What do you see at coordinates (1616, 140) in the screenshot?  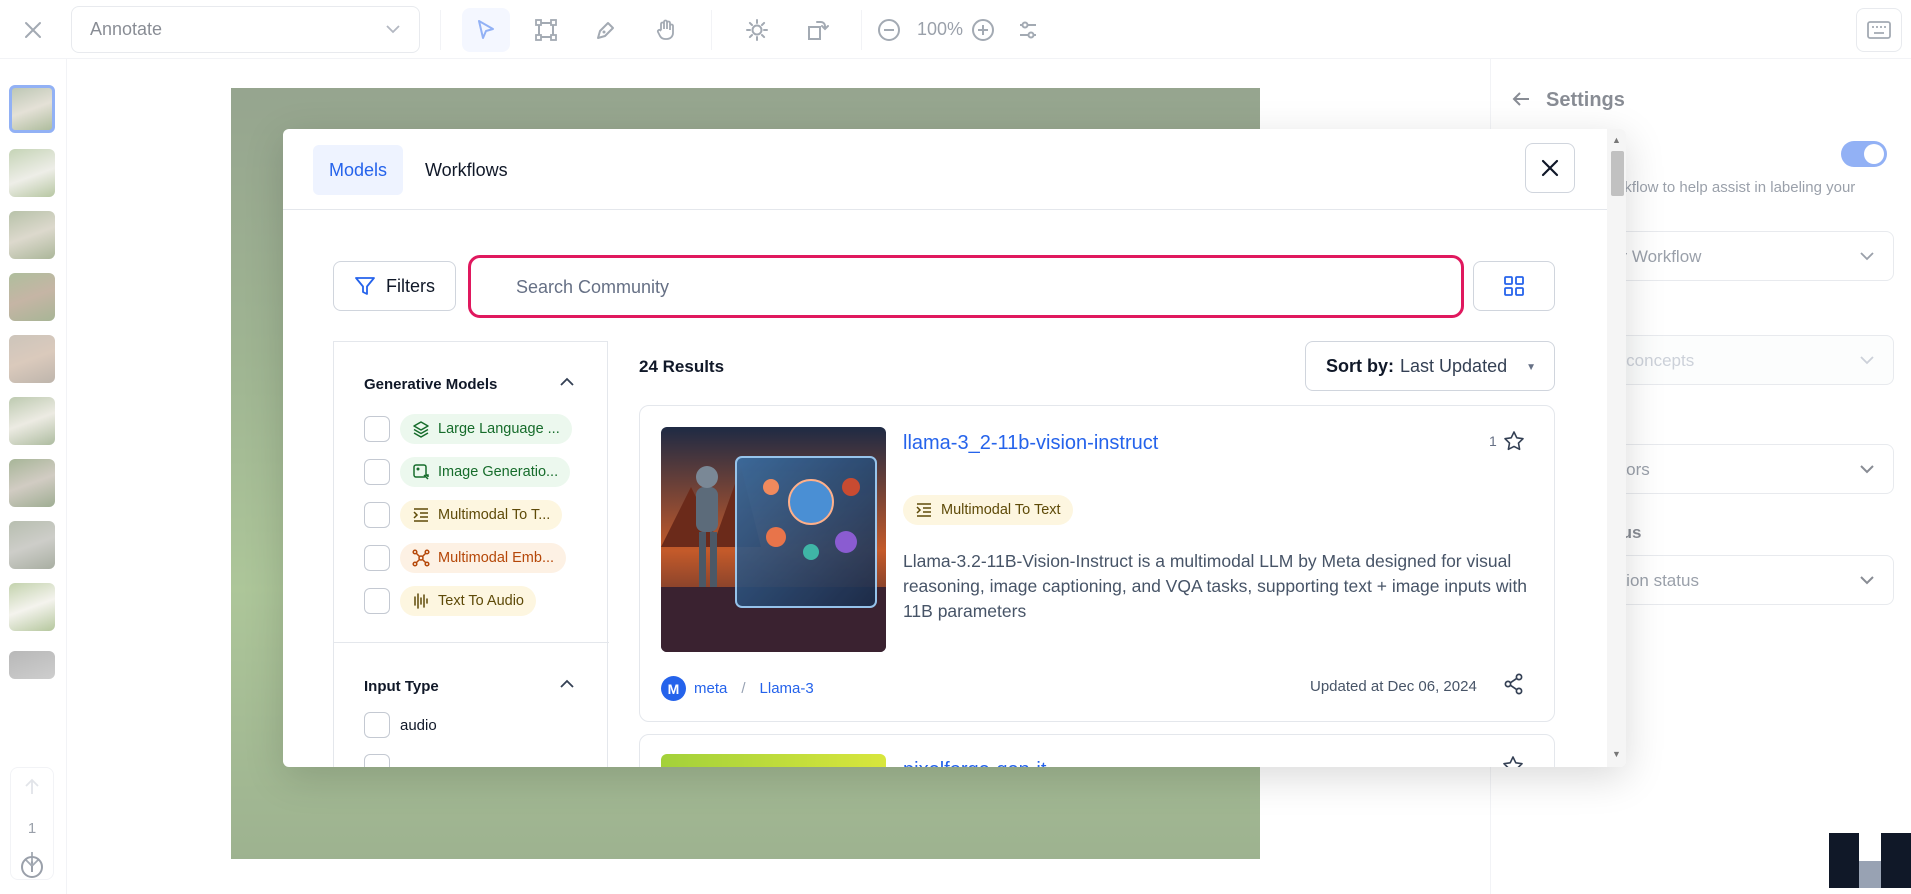 I see `scroll-up-arrow-icon: ▲` at bounding box center [1616, 140].